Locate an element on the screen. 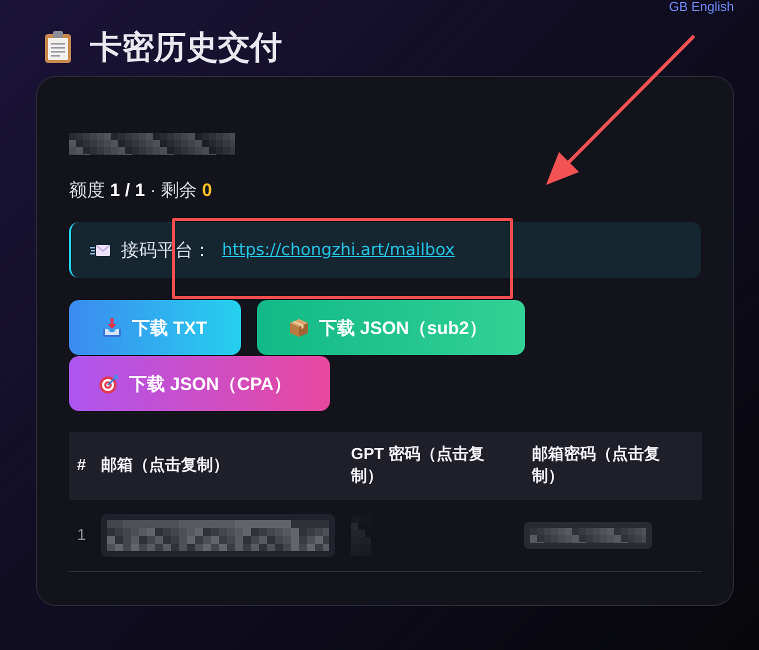 This screenshot has height=650, width=759. download-button: 下载 JSON（CPA） is located at coordinates (199, 383).